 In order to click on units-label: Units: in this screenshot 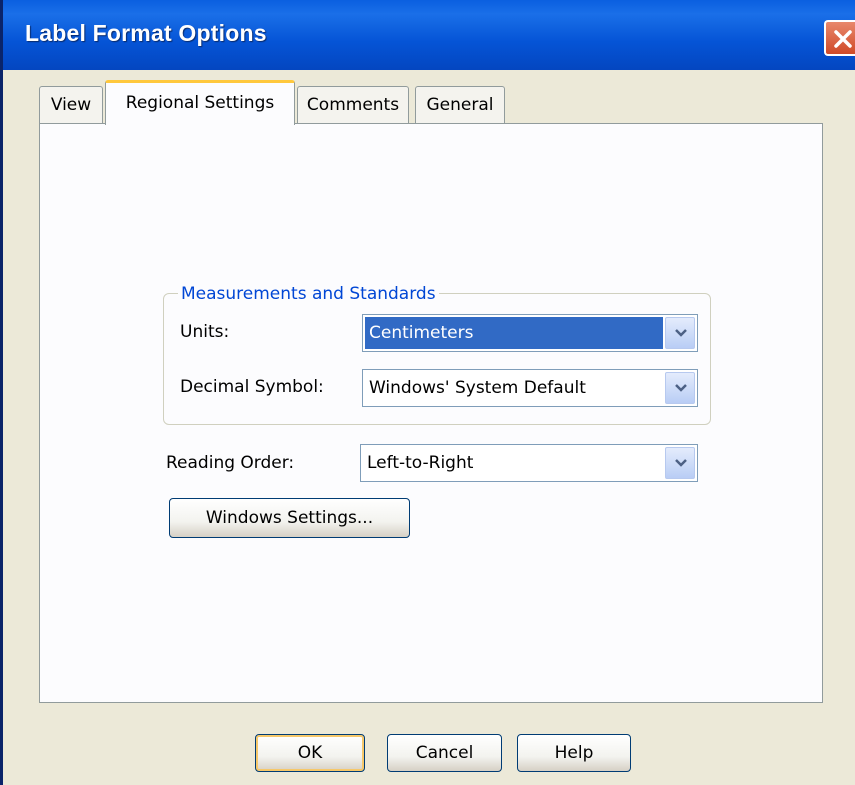, I will do `click(205, 332)`.